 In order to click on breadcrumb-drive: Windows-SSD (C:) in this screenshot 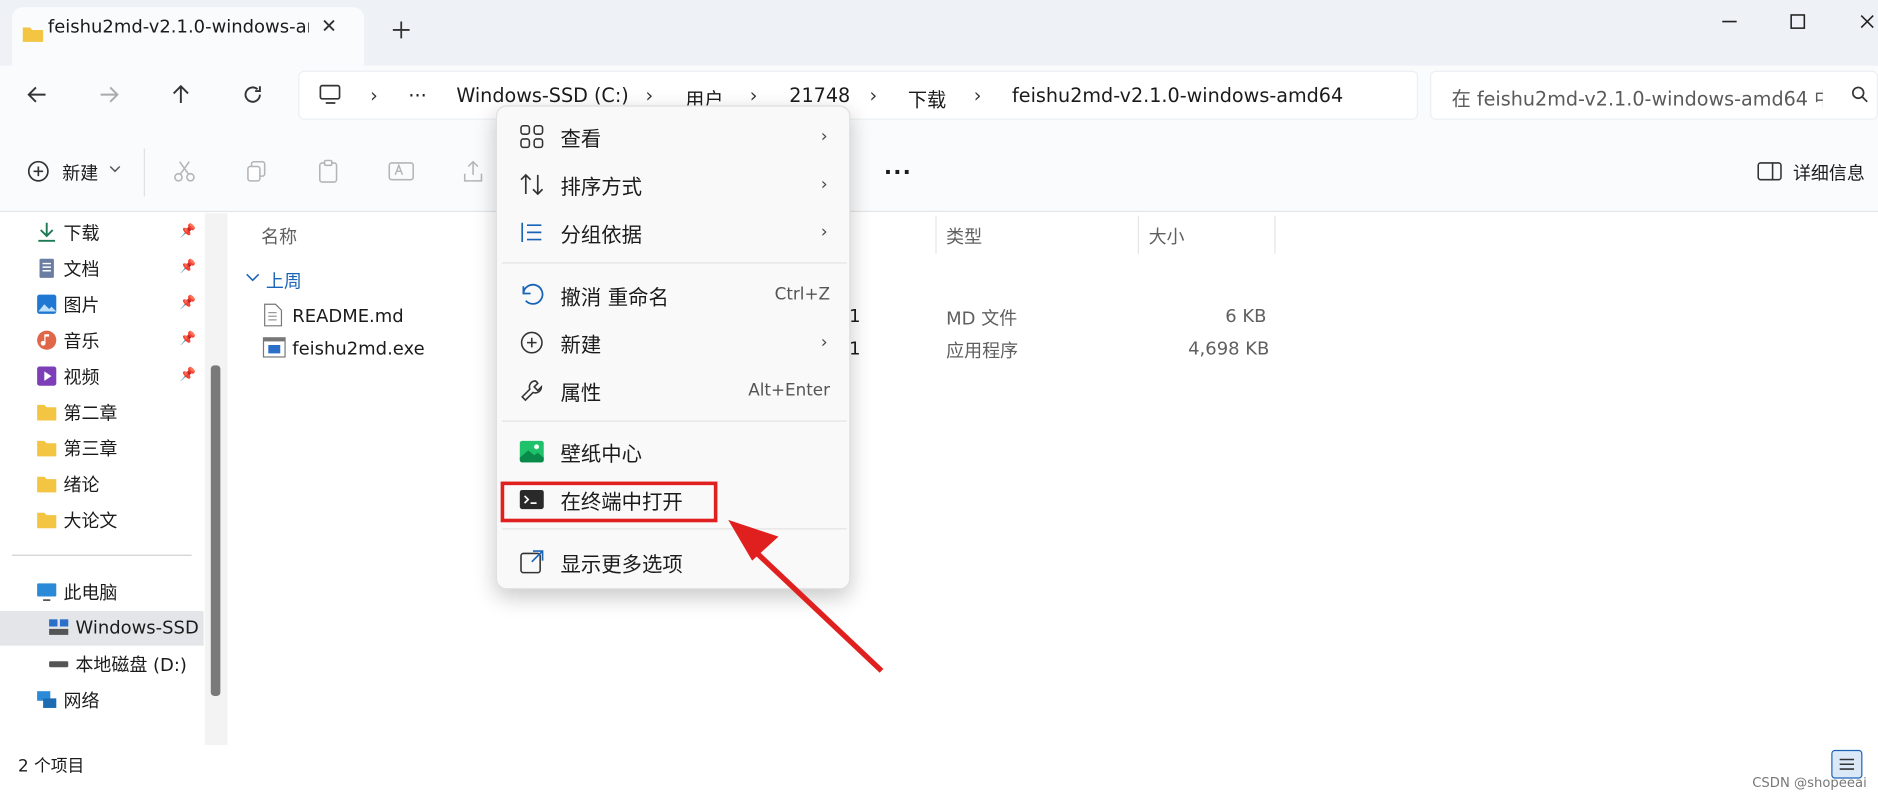, I will do `click(542, 95)`.